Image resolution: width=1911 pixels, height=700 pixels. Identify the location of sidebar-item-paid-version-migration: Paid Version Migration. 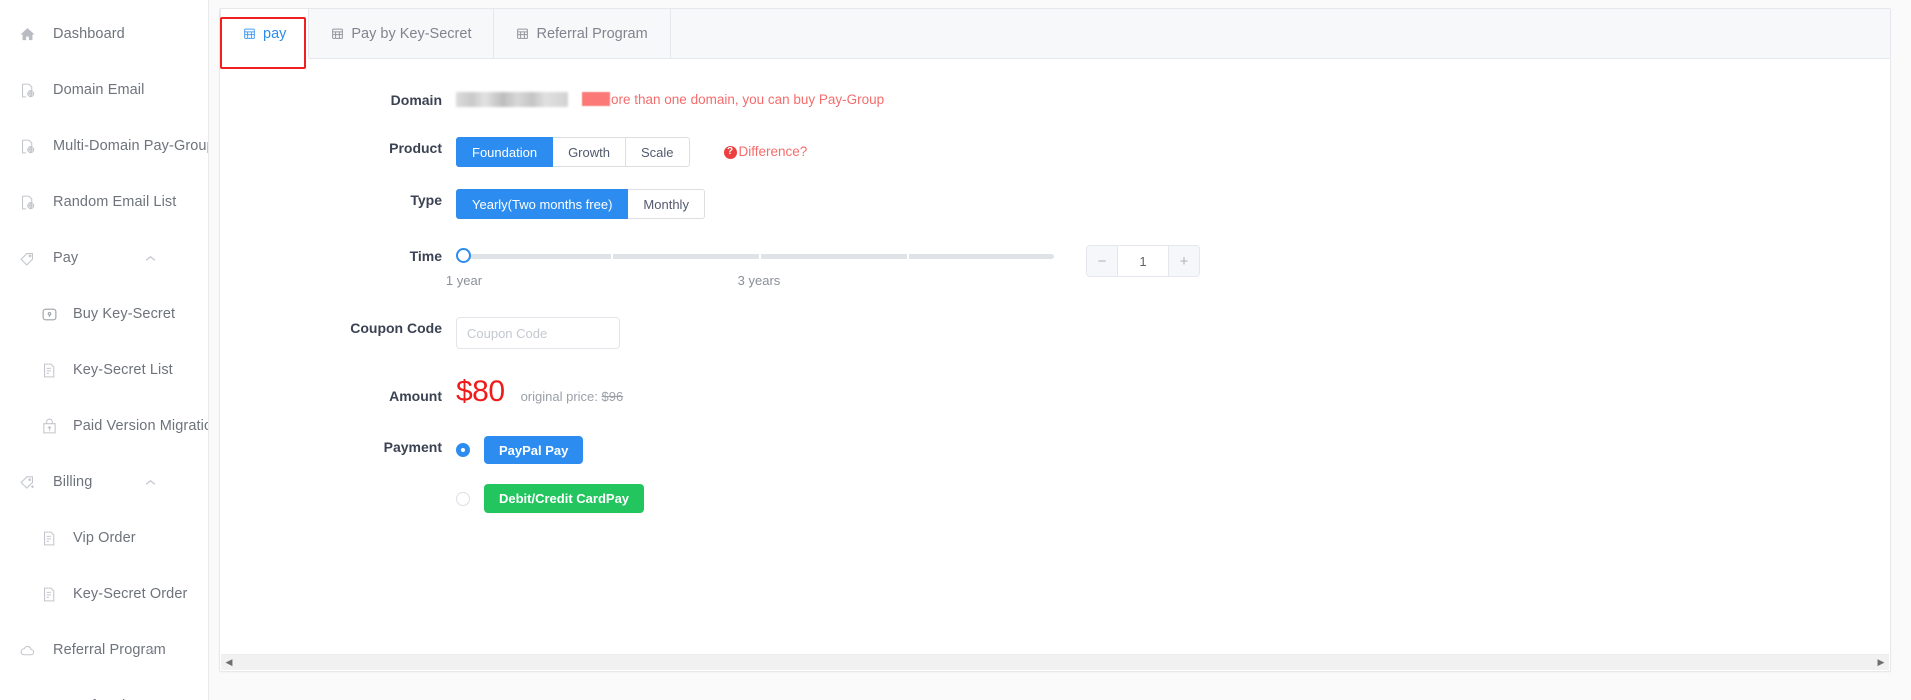
(104, 426).